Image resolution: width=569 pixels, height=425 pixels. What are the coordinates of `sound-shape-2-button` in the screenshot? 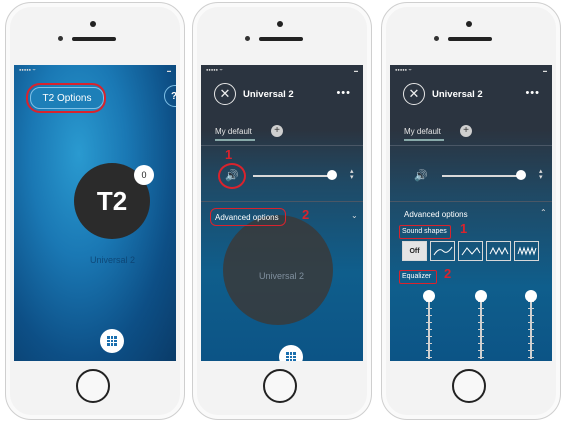 It's located at (470, 251).